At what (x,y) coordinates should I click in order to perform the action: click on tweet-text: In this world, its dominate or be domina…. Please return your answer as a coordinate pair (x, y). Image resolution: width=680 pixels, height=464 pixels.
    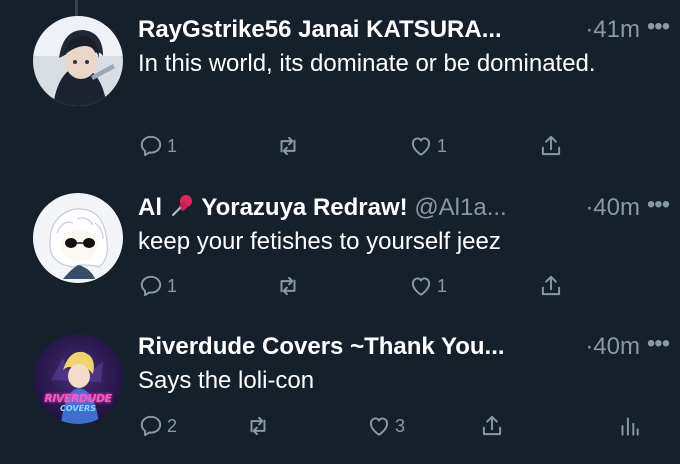
    Looking at the image, I should click on (367, 63).